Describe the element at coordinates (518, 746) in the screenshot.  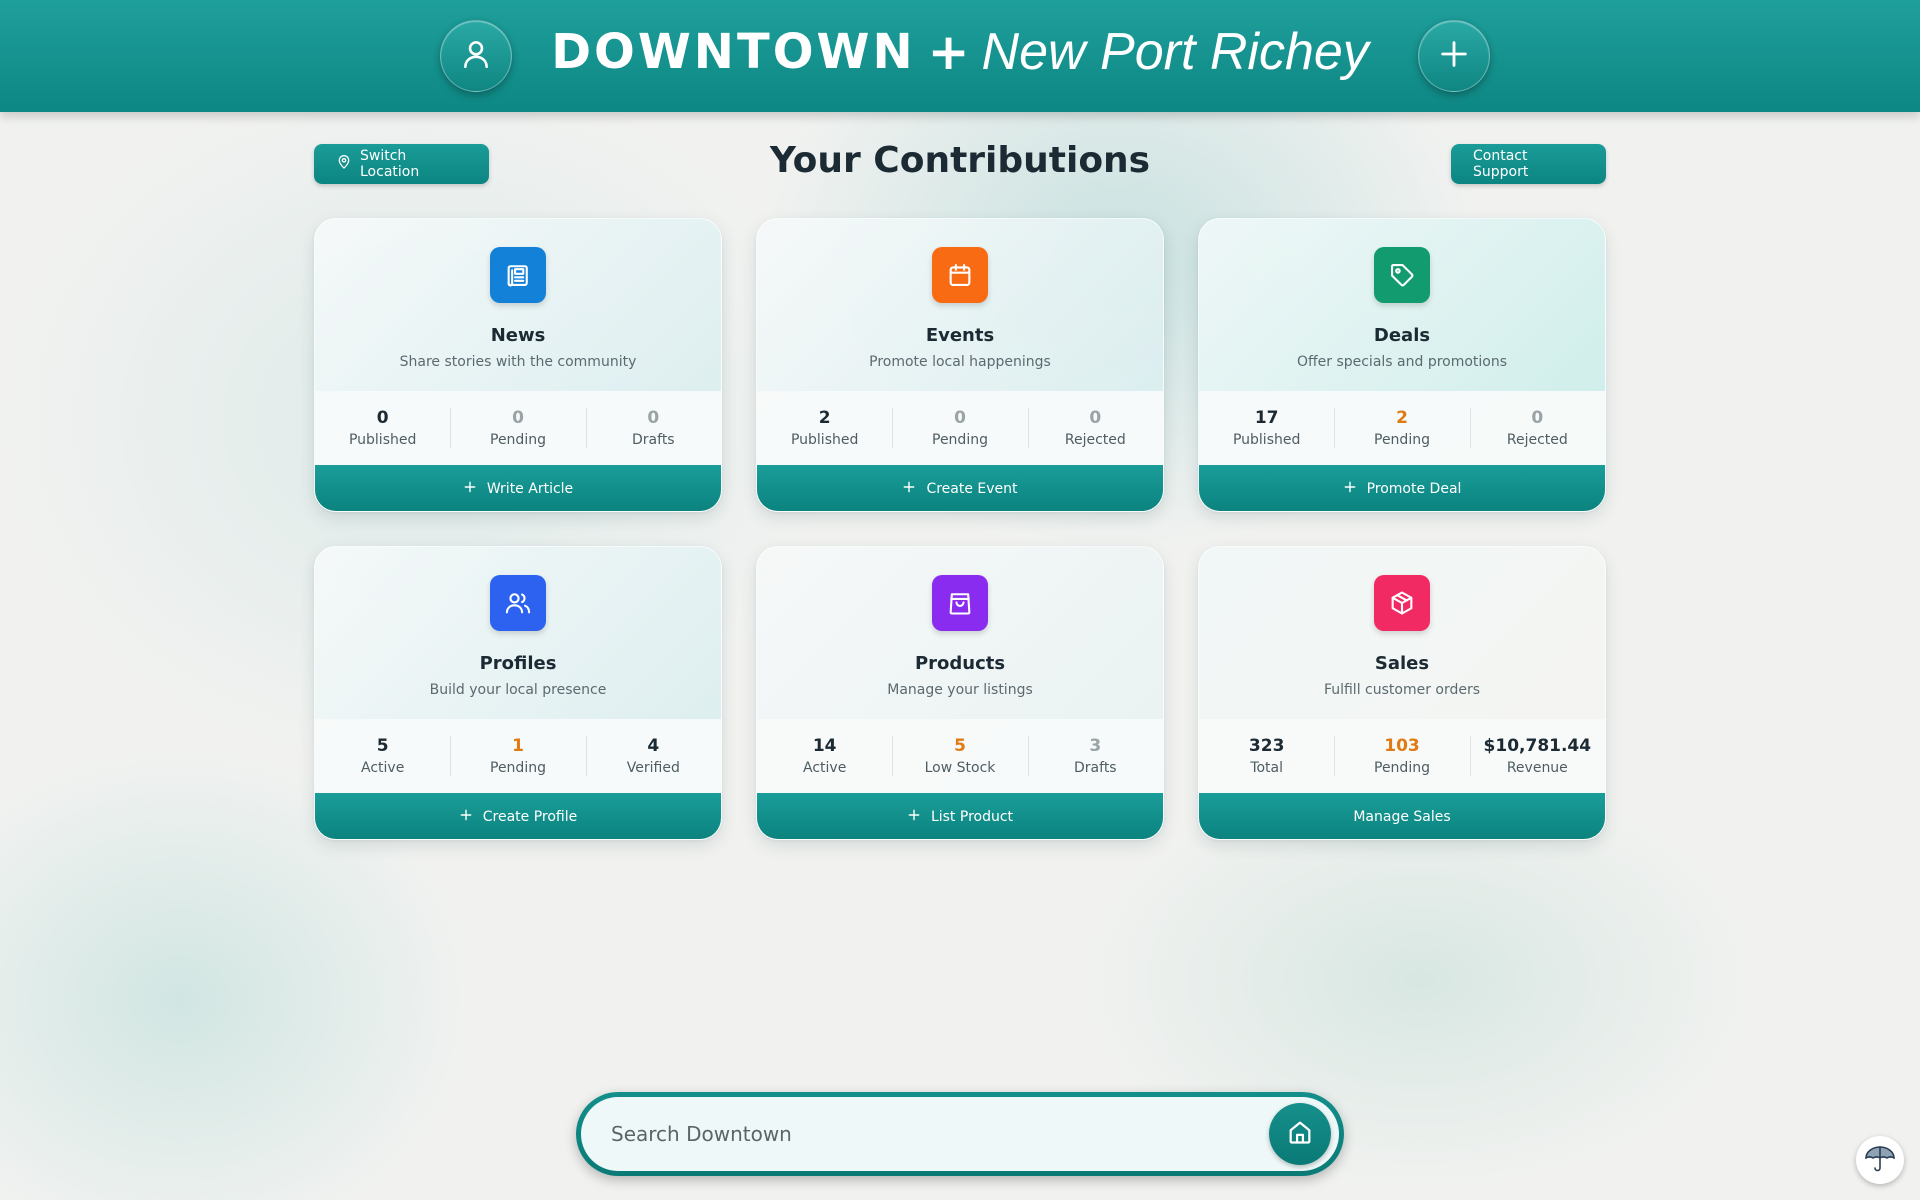
I see `stat-value: 1` at that location.